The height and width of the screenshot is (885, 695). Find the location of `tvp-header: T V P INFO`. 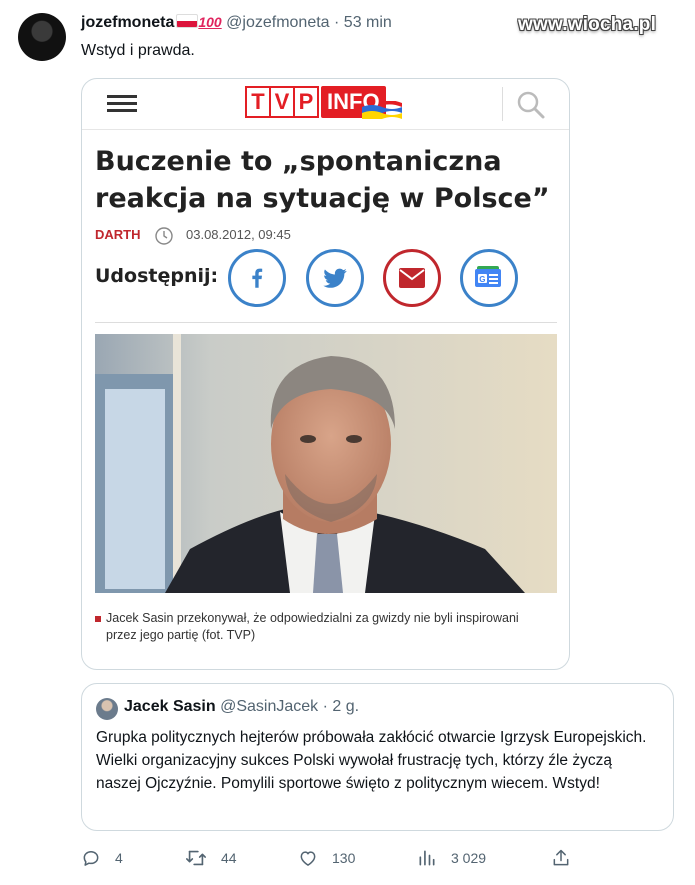

tvp-header: T V P INFO is located at coordinates (325, 104).